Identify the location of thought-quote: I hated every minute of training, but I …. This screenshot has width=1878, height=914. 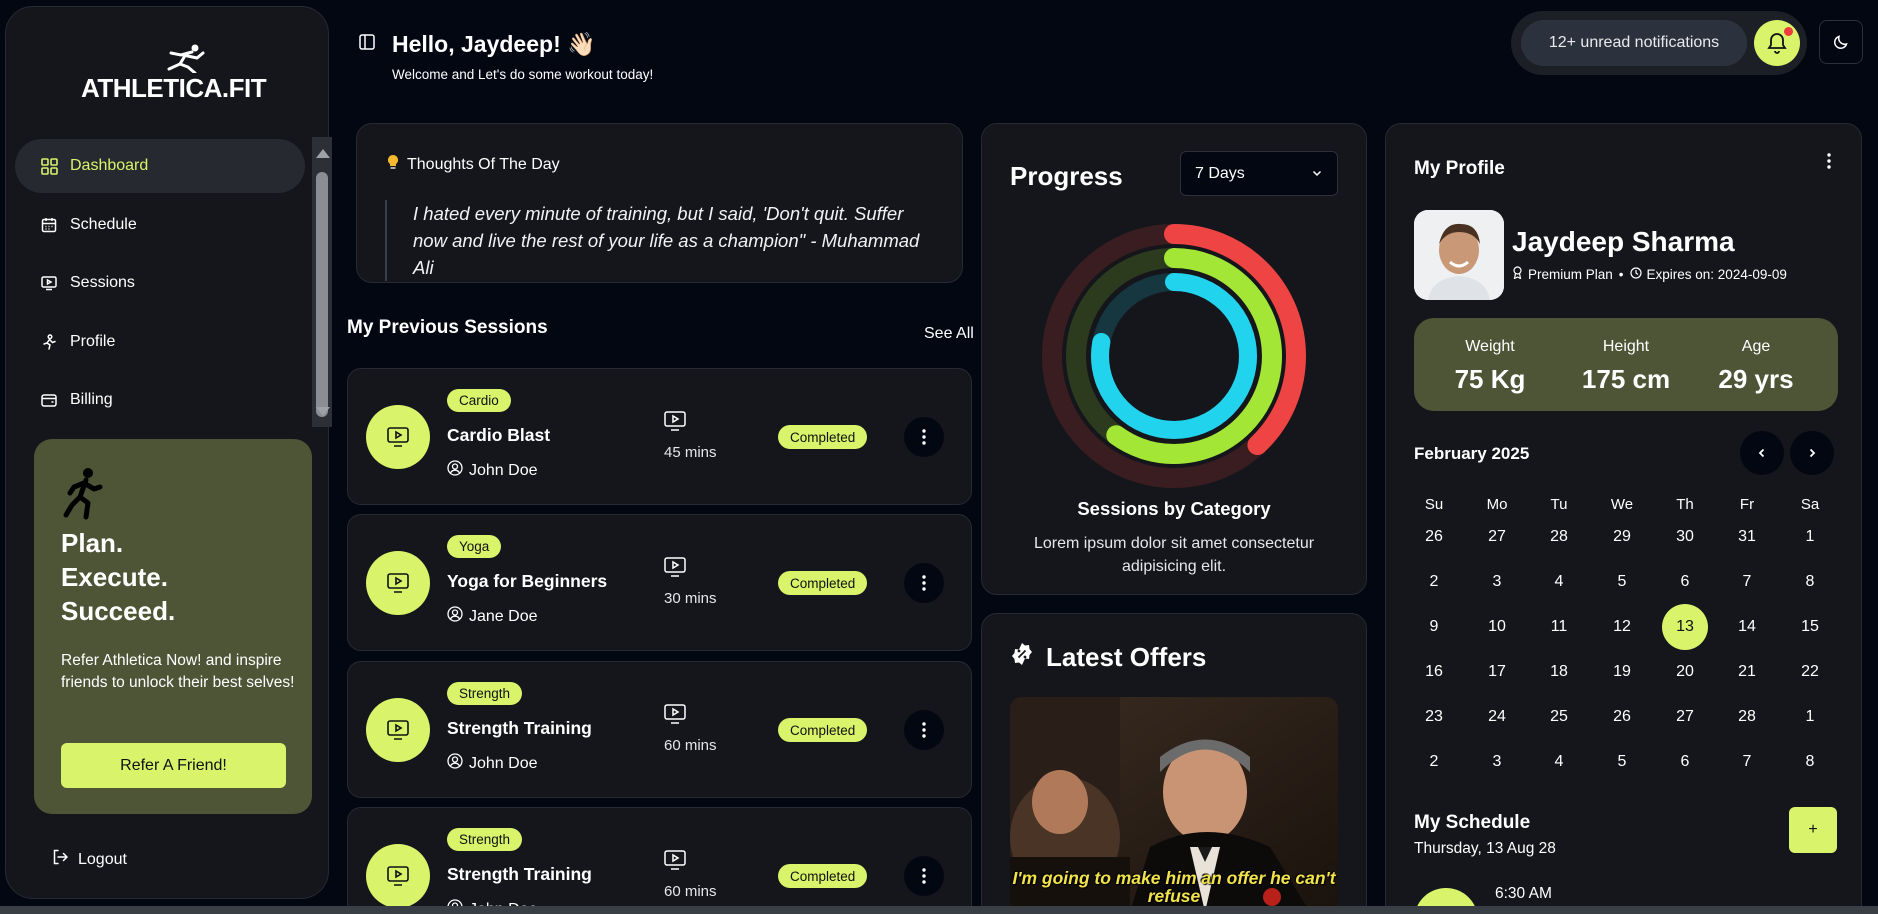
(655, 240).